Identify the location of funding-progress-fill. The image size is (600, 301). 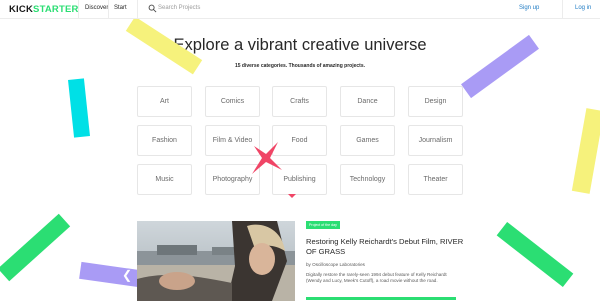
(381, 298).